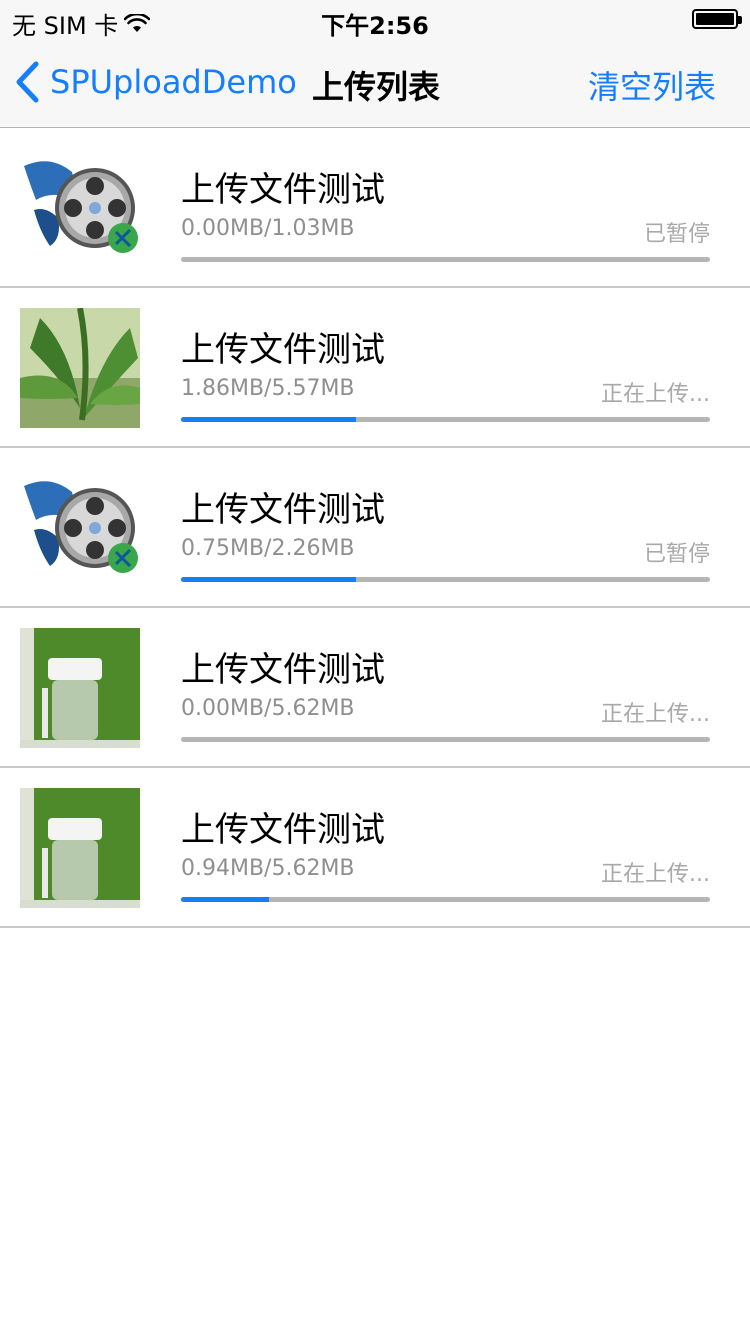 This screenshot has height=1334, width=750. Describe the element at coordinates (27, 82) in the screenshot. I see `chevron-left-icon` at that location.